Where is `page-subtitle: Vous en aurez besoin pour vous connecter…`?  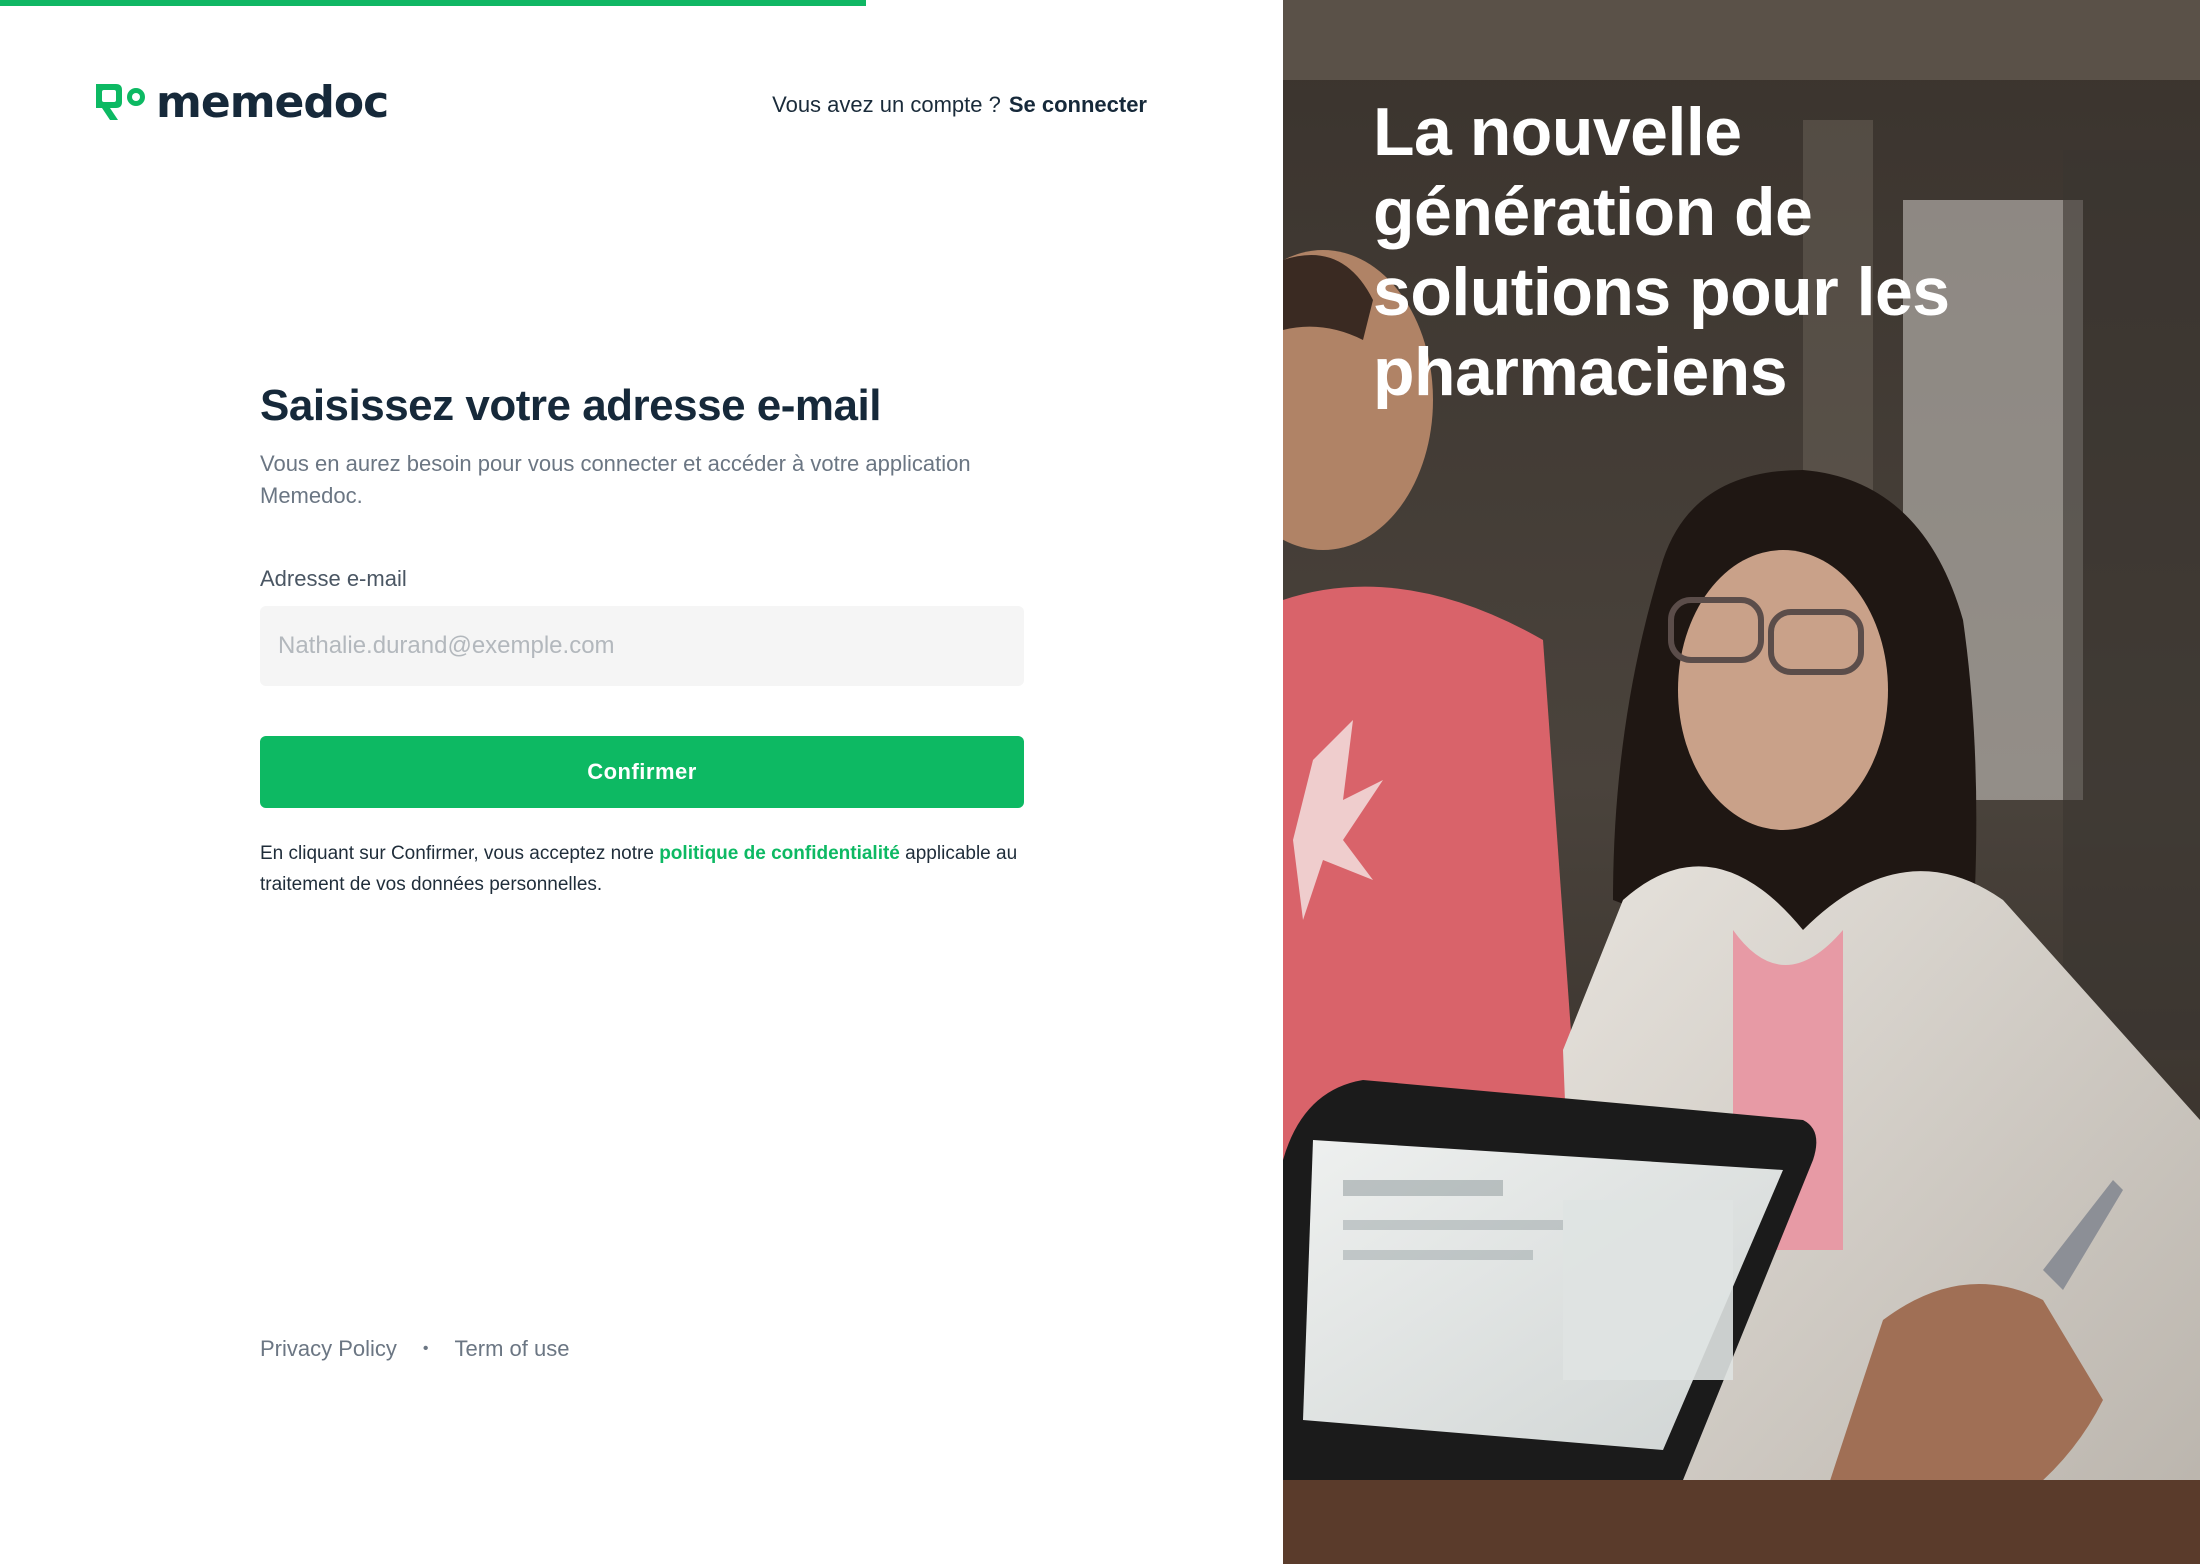 page-subtitle: Vous en aurez besoin pour vous connecter… is located at coordinates (615, 479).